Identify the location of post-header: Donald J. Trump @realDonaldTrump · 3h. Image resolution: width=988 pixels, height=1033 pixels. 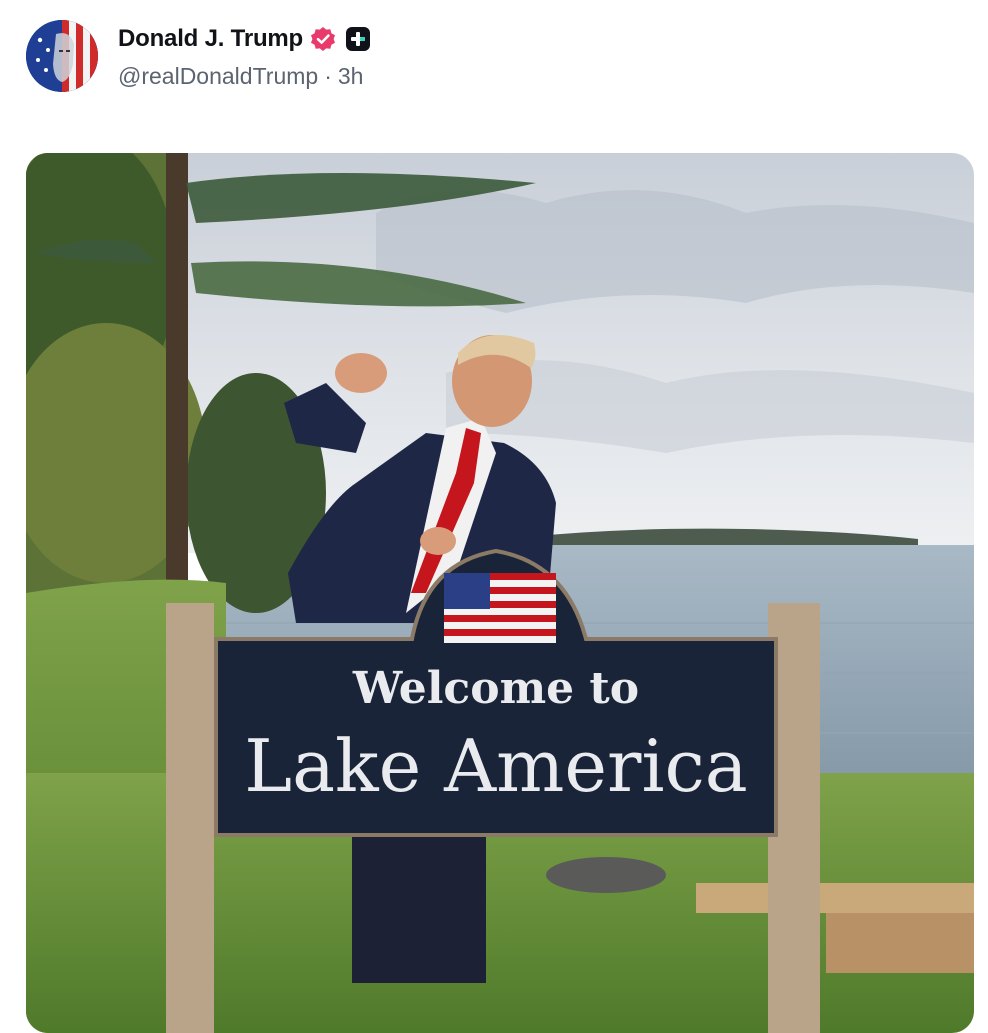
(198, 58).